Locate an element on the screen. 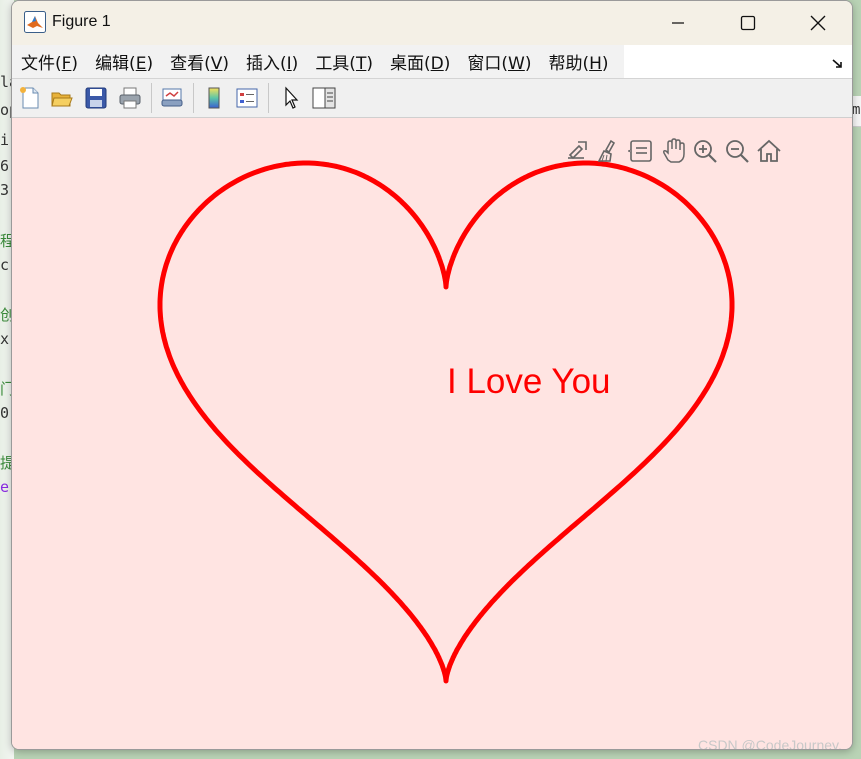 Image resolution: width=861 pixels, height=759 pixels. save-icon is located at coordinates (96, 98).